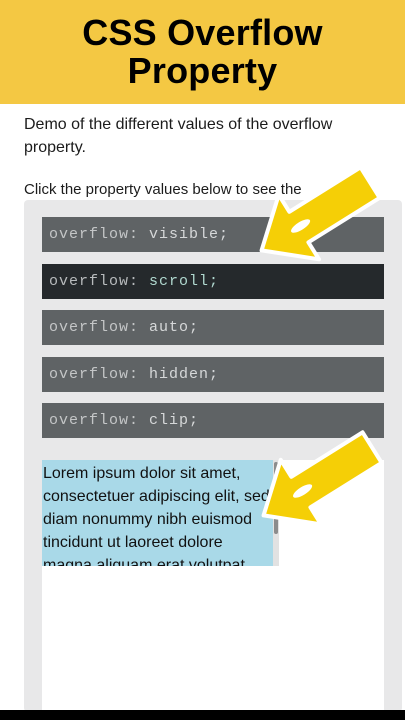 The width and height of the screenshot is (405, 720). Describe the element at coordinates (213, 420) in the screenshot. I see `option-clip: overflow: clip;` at that location.